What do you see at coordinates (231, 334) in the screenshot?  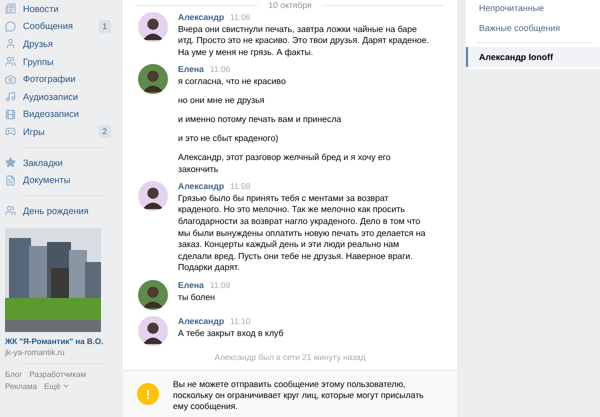 I see `message-text: А тебе закрыт вход в клуб` at bounding box center [231, 334].